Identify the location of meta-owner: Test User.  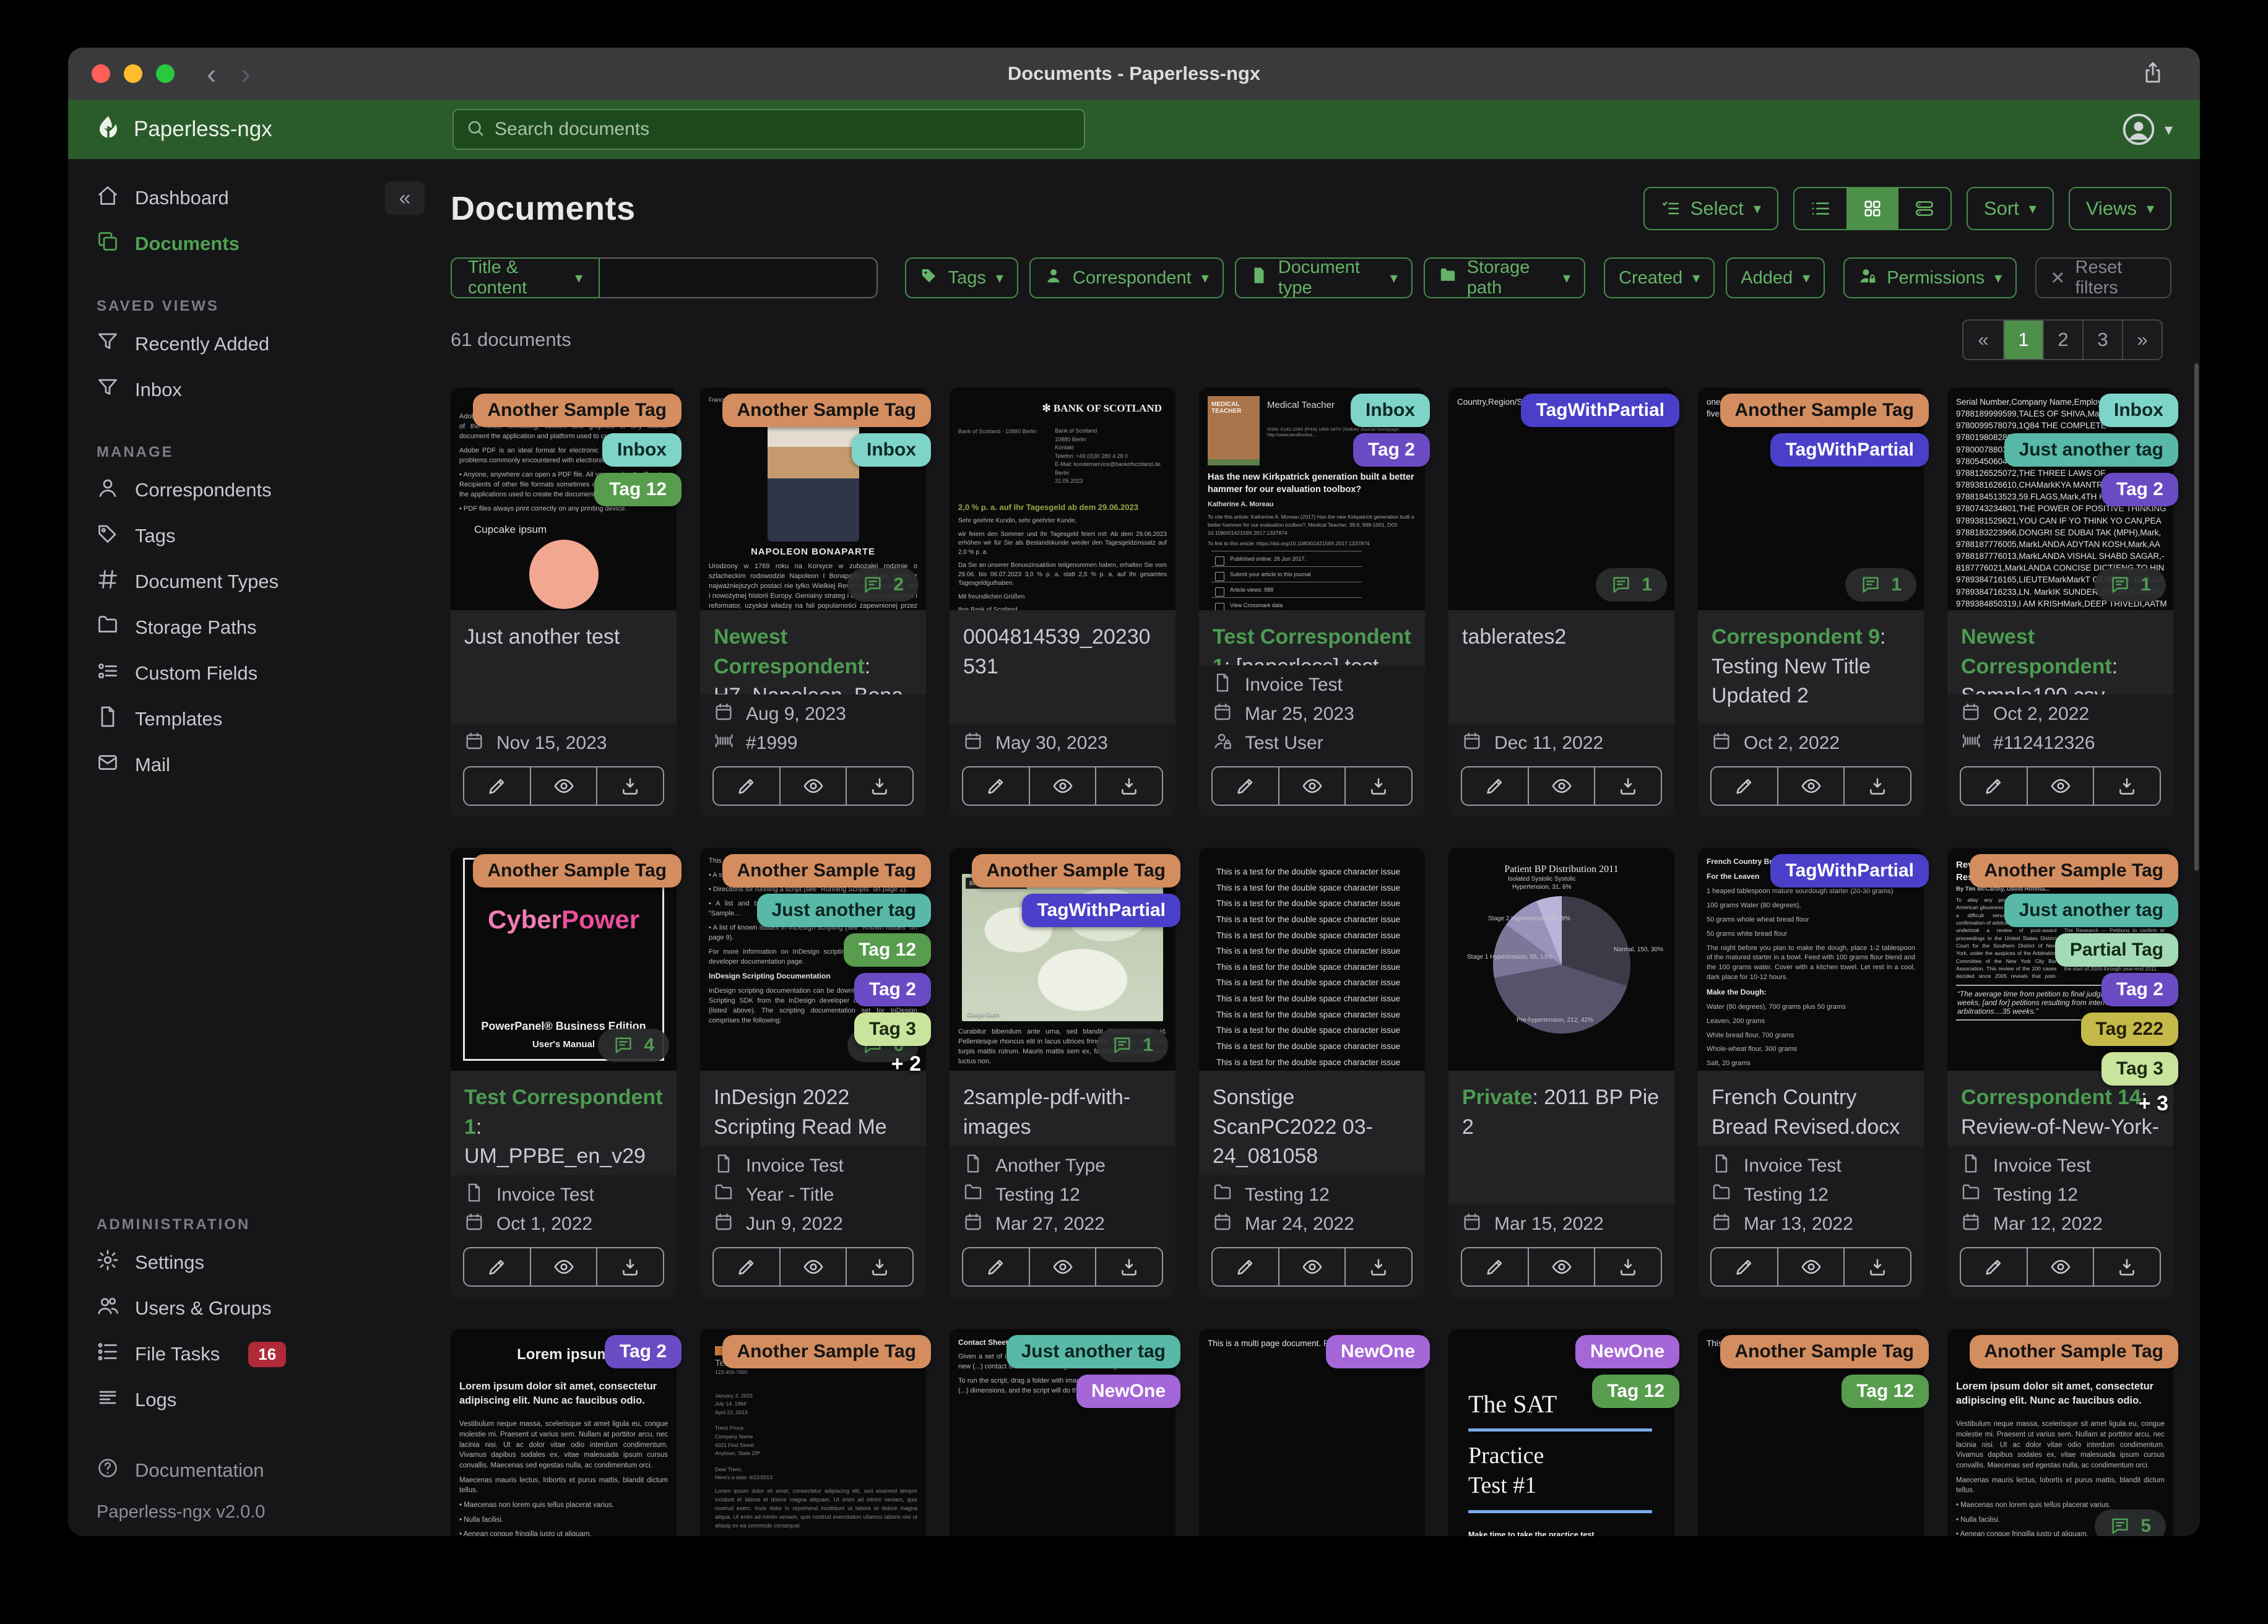
(1312, 743).